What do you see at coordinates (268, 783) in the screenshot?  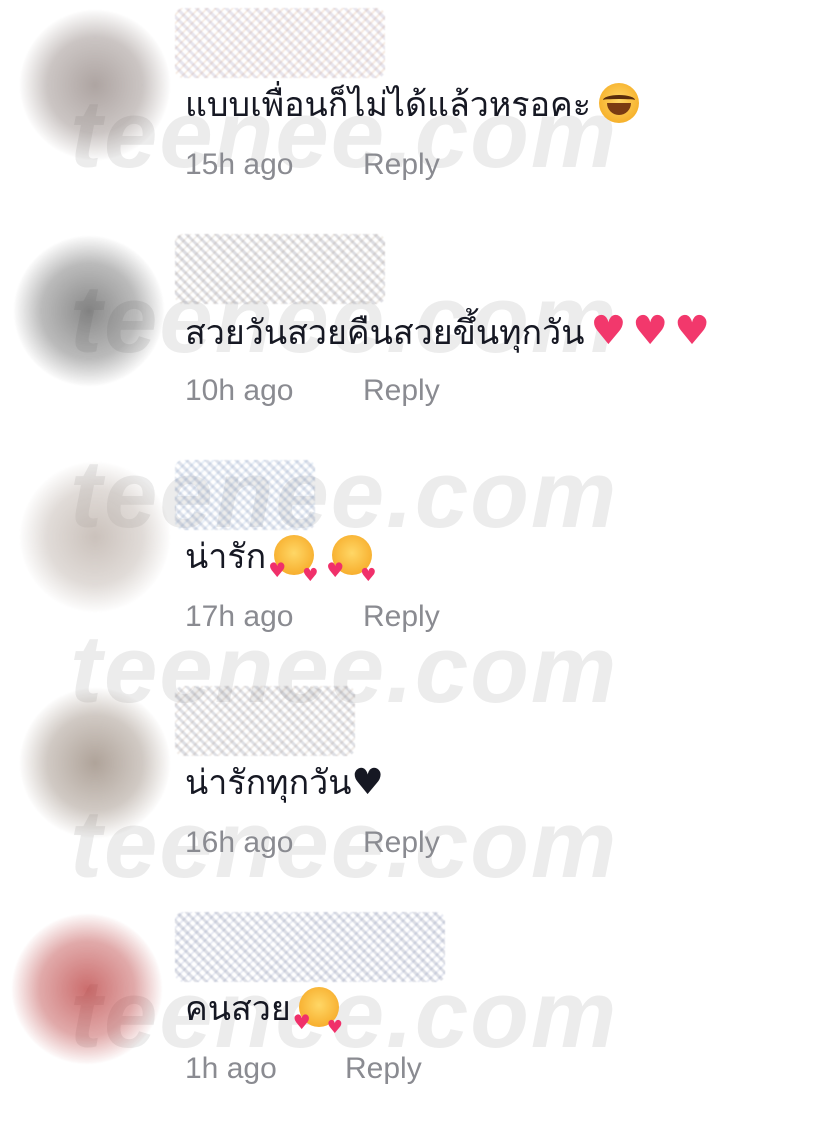 I see `comment-text: น่ารักทุกวัน` at bounding box center [268, 783].